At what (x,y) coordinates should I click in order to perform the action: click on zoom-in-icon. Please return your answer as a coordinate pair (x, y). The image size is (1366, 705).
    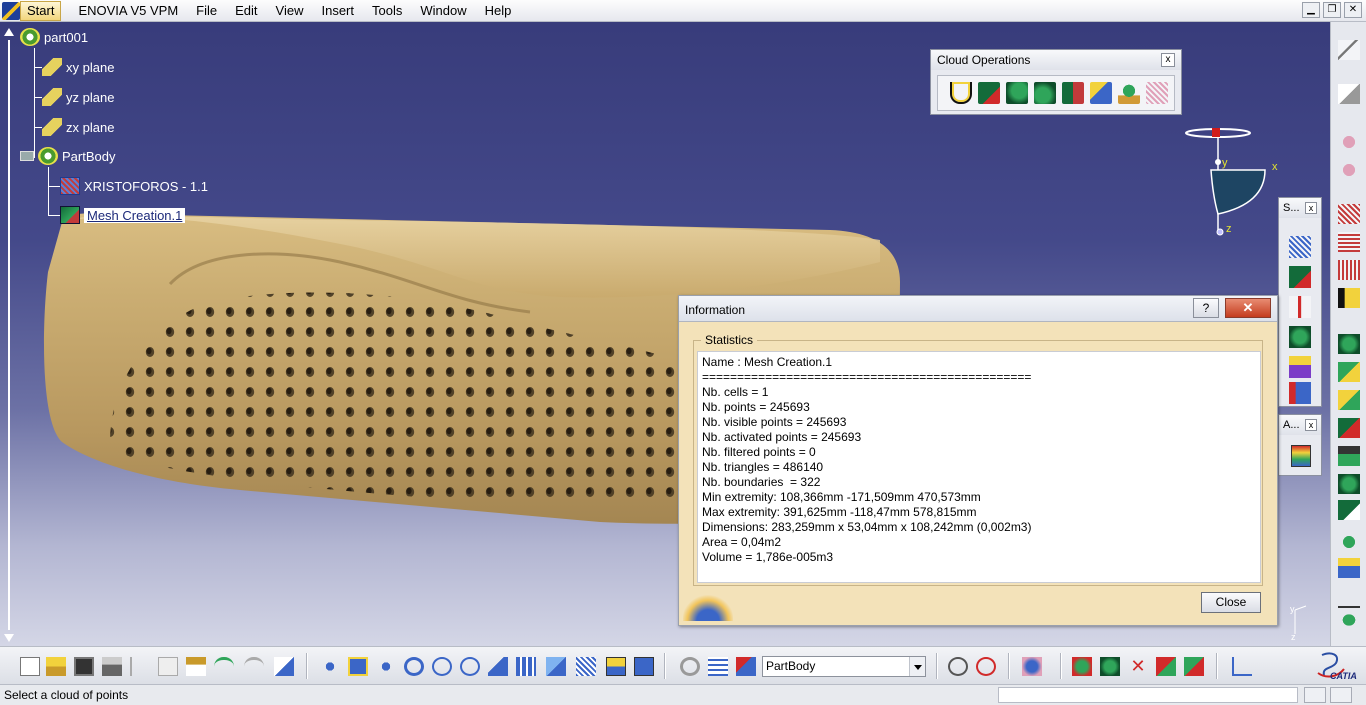
    Looking at the image, I should click on (442, 666).